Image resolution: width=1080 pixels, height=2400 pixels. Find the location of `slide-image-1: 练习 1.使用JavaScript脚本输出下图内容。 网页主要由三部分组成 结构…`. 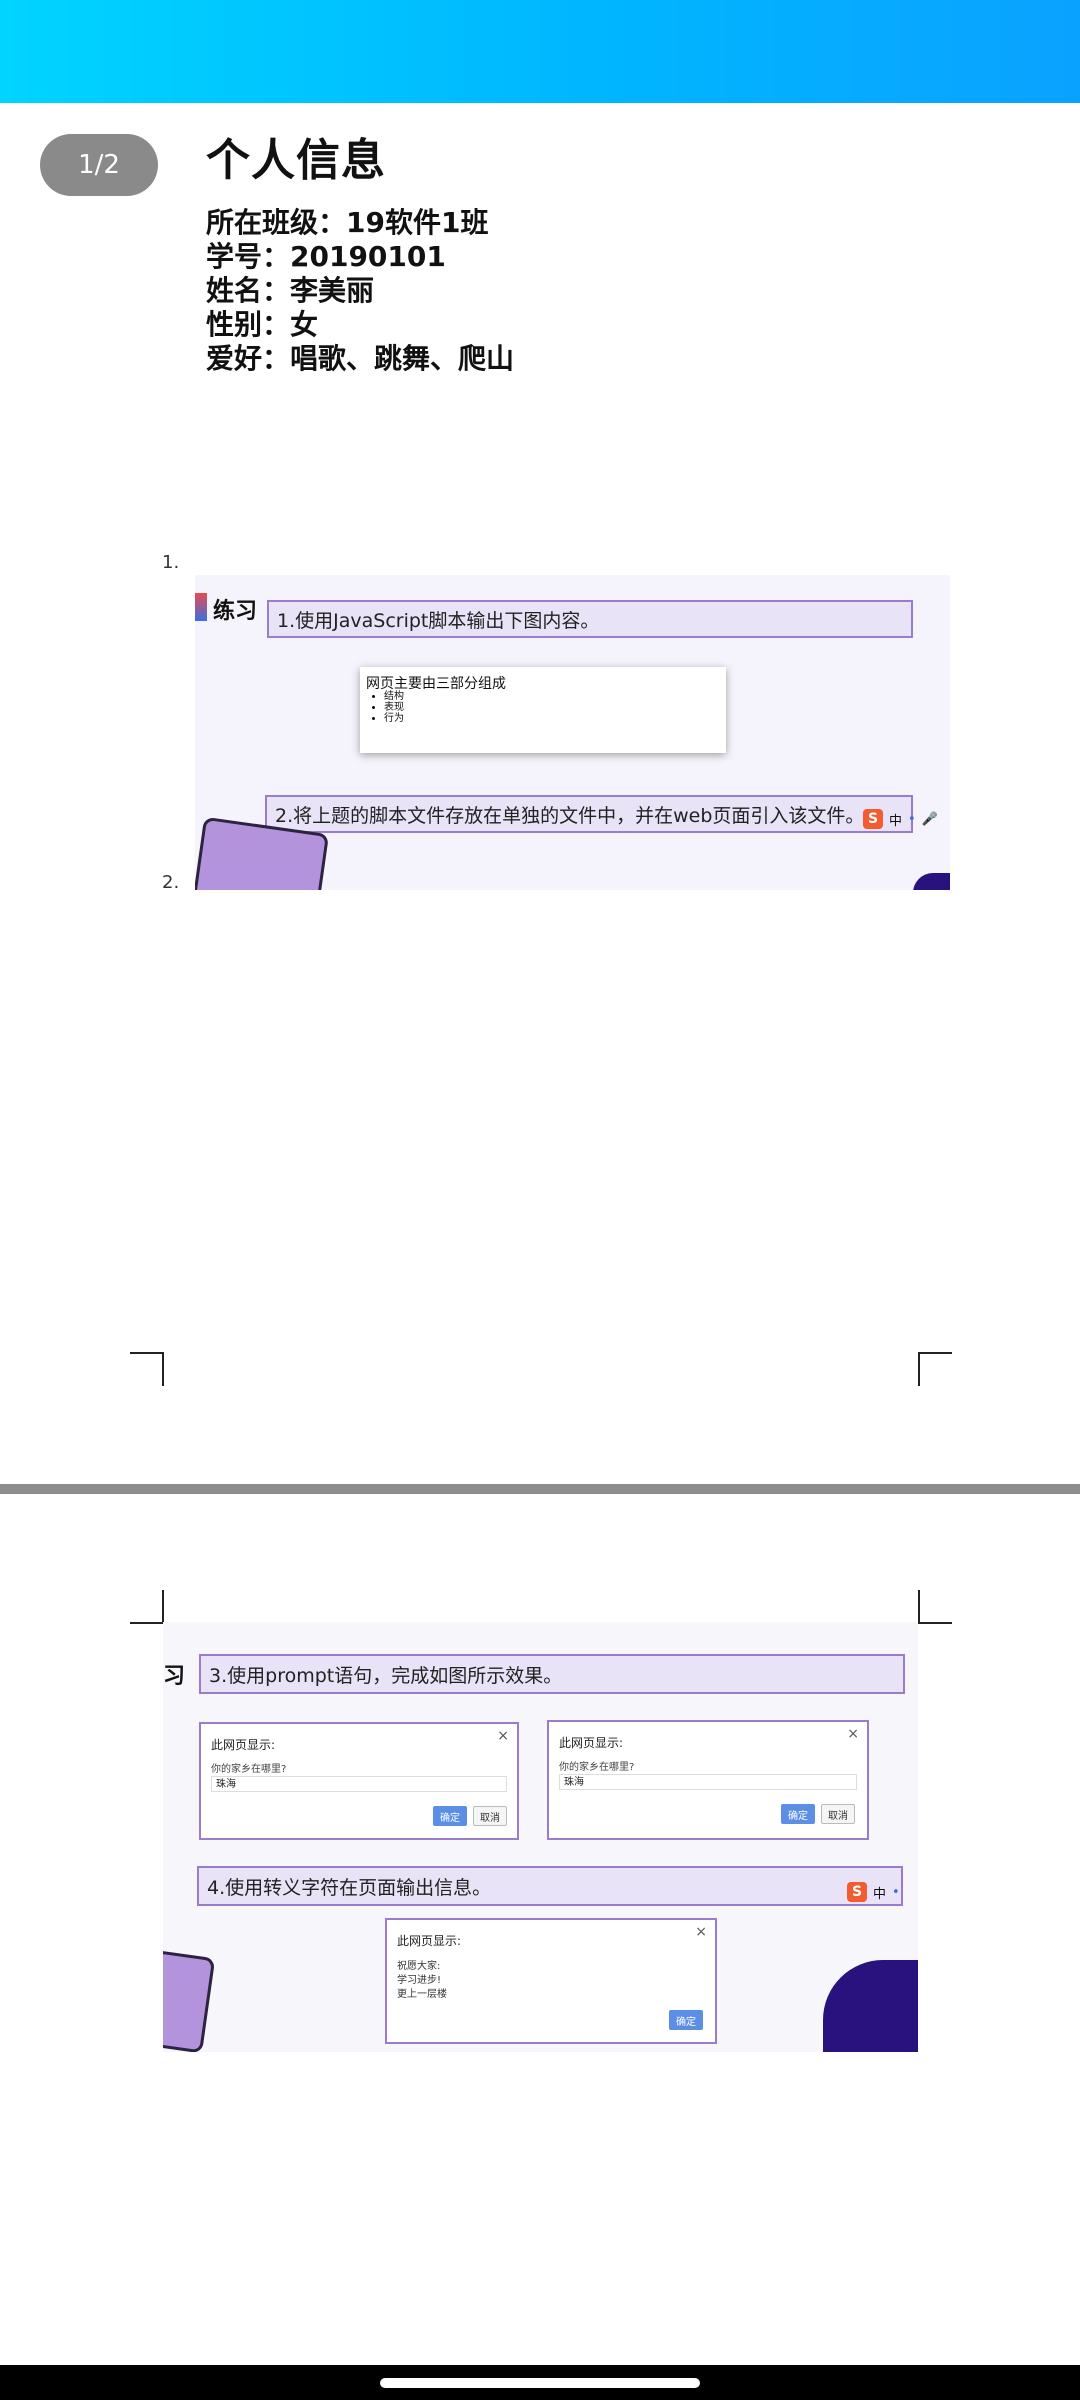

slide-image-1: 练习 1.使用JavaScript脚本输出下图内容。 网页主要由三部分组成 结构… is located at coordinates (572, 732).